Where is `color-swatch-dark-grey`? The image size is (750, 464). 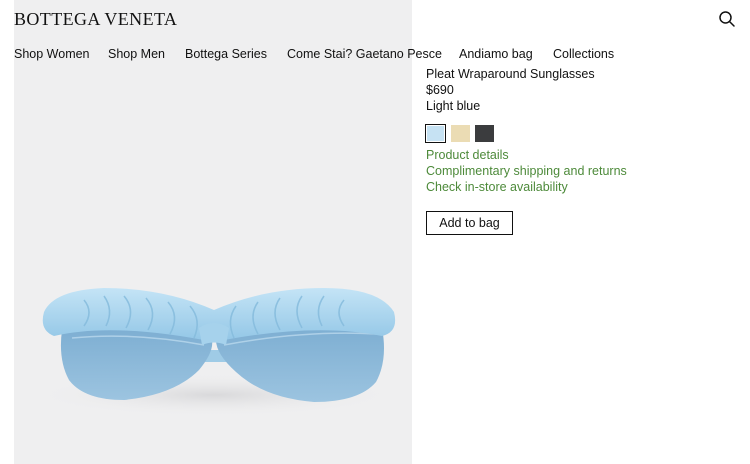
color-swatch-dark-grey is located at coordinates (484, 133).